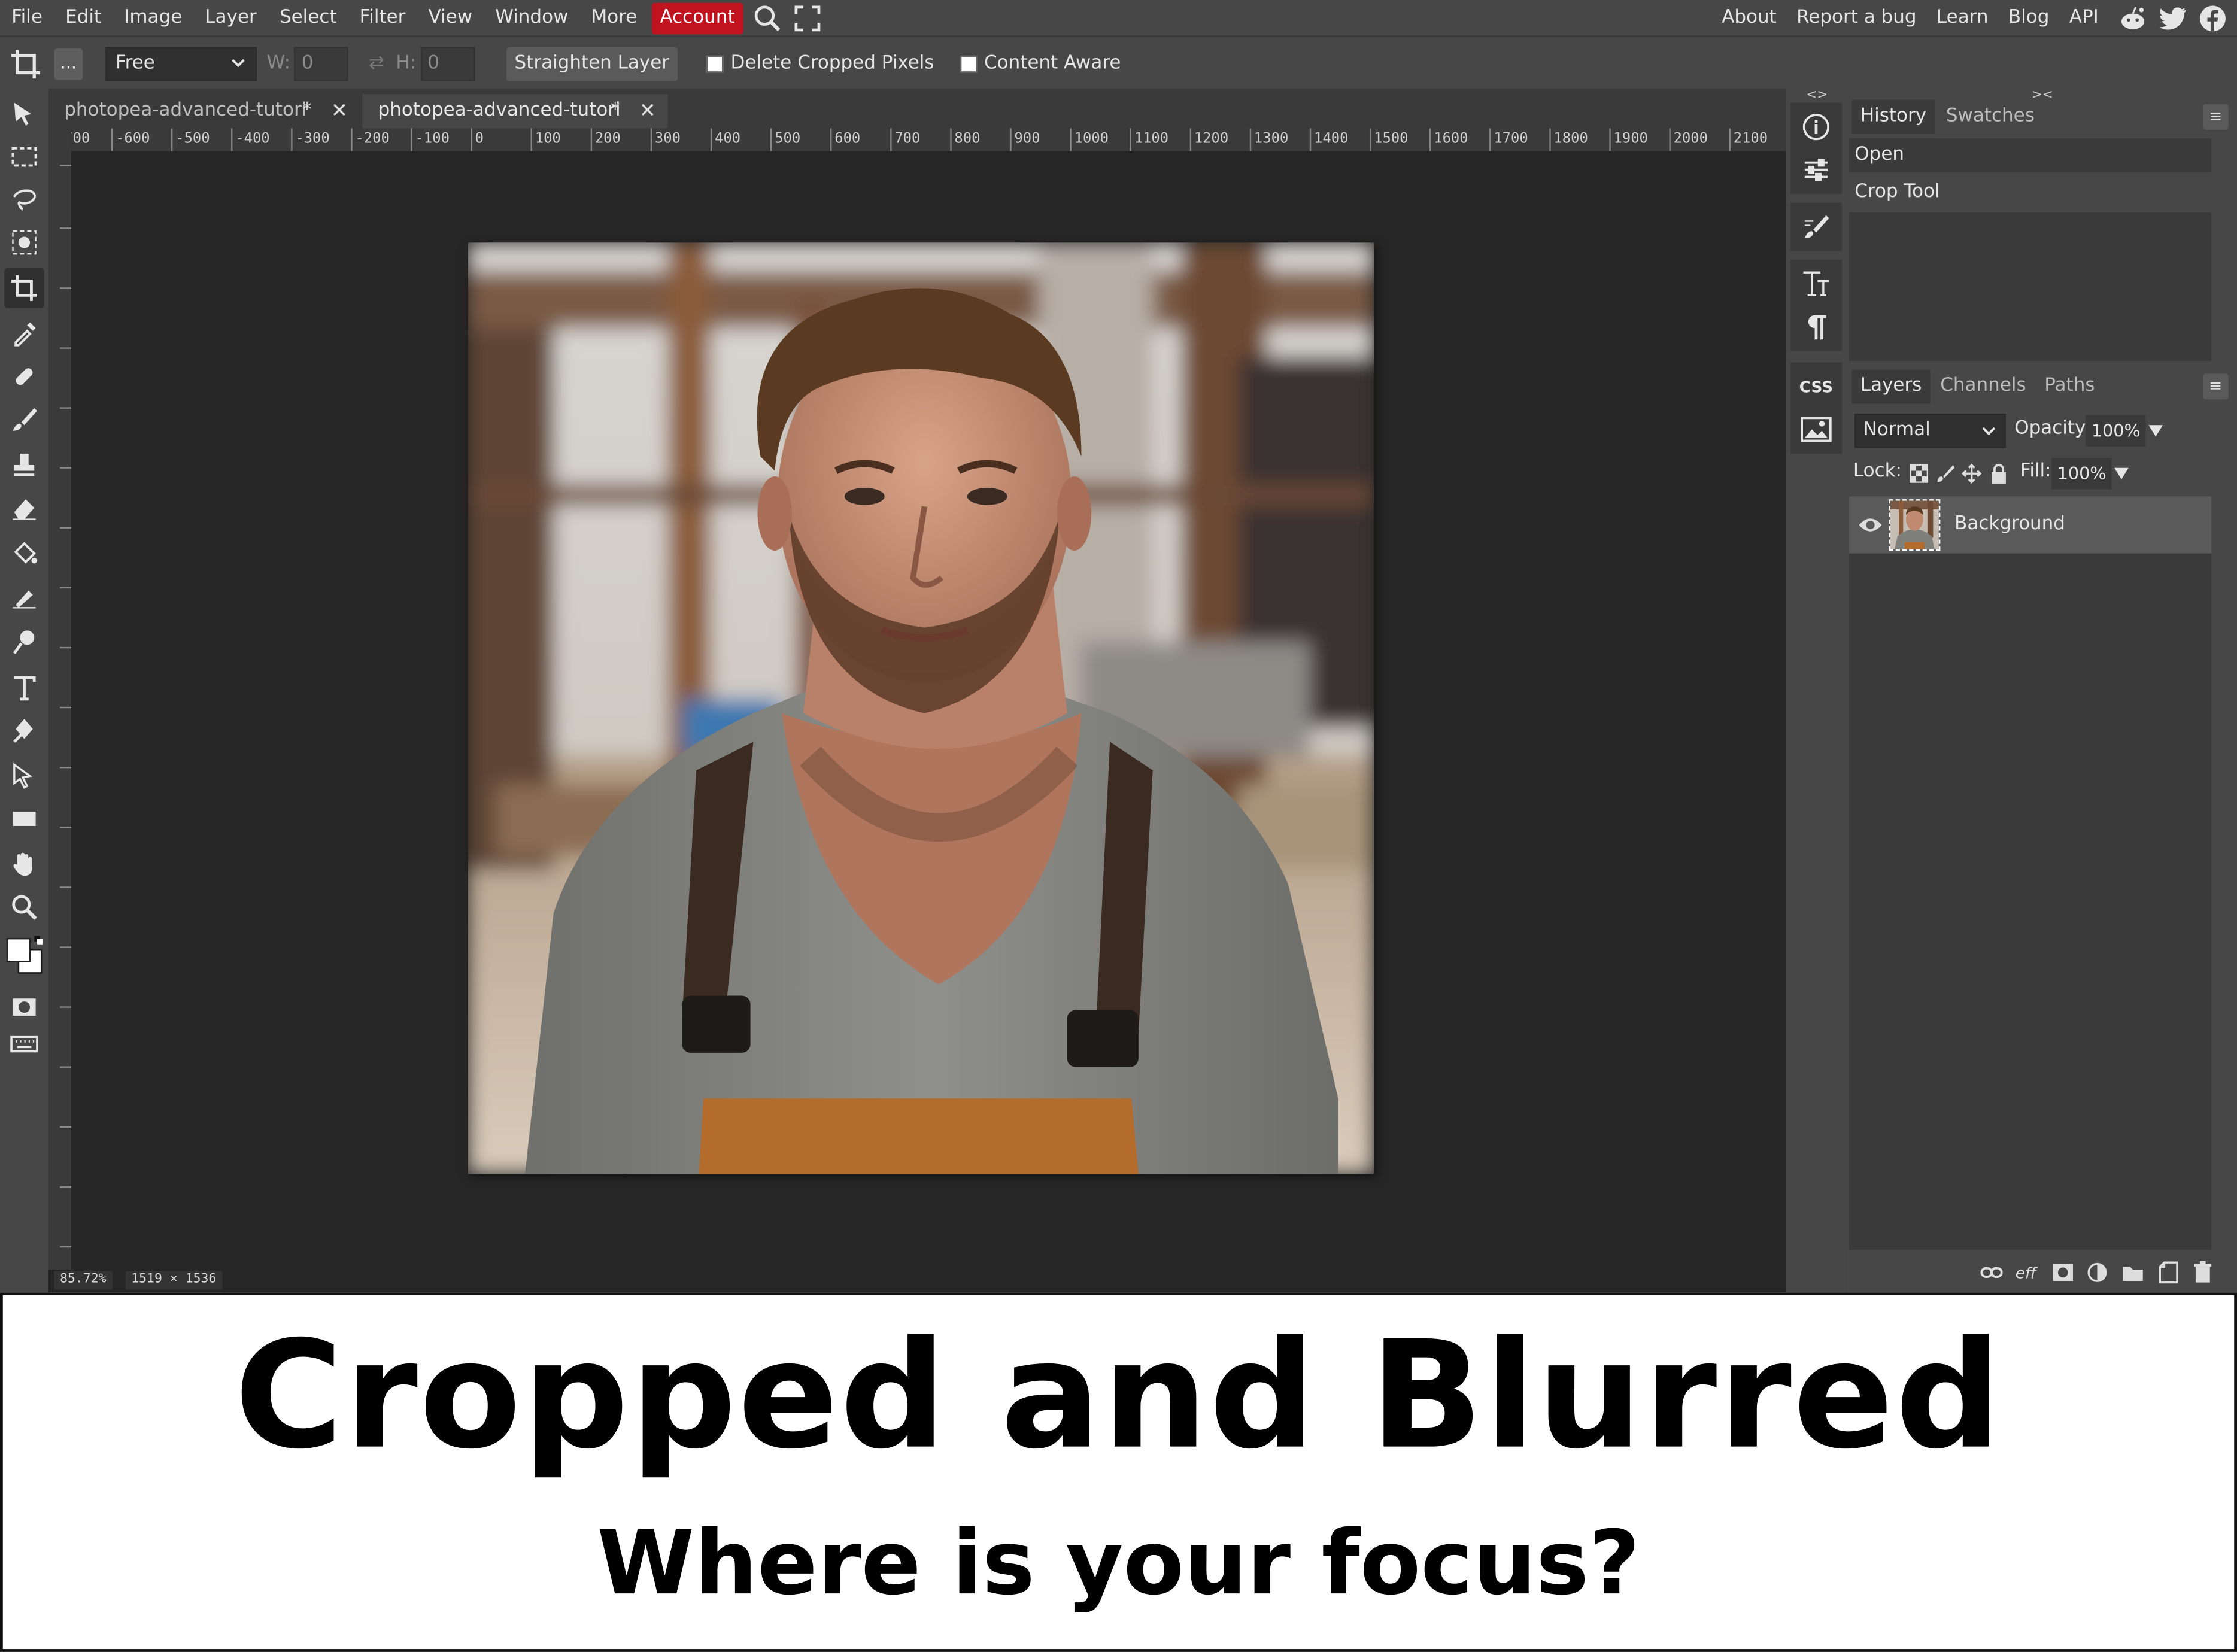  I want to click on lock-all-icon, so click(1998, 475).